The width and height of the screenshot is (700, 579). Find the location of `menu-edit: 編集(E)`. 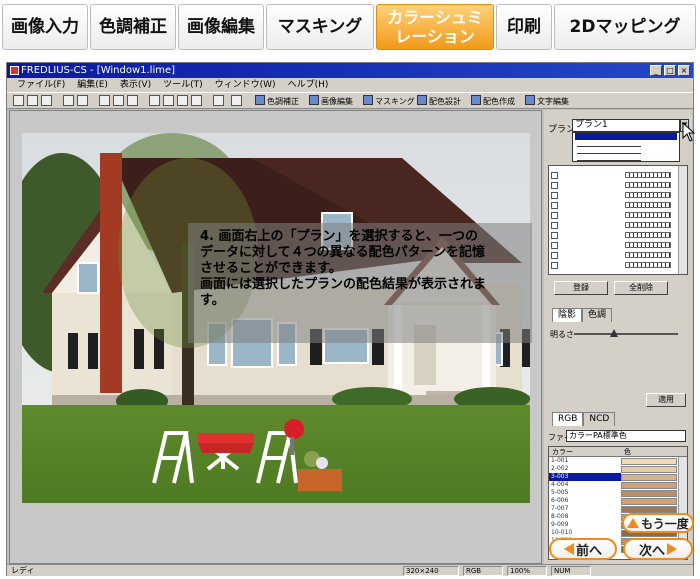

menu-edit: 編集(E) is located at coordinates (92, 85).